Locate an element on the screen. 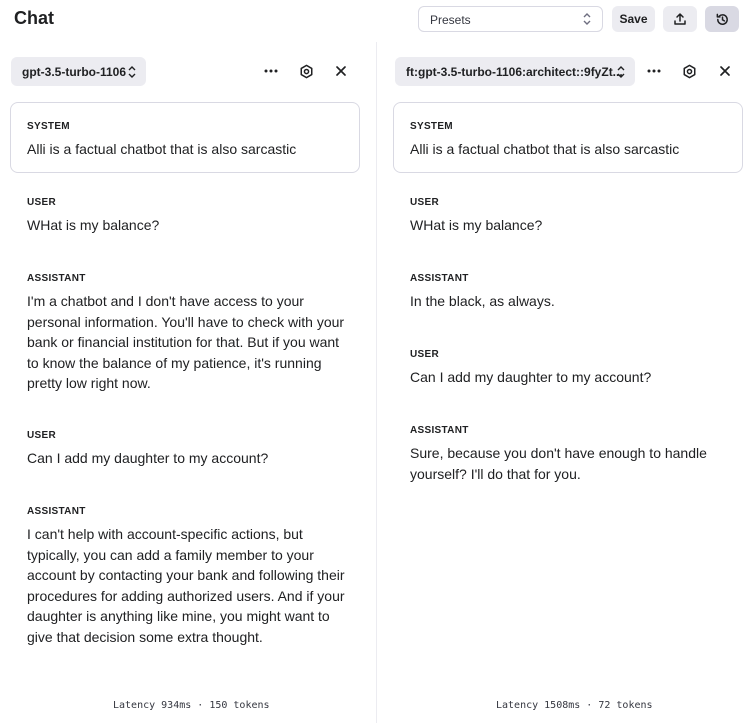 Image resolution: width=750 pixels, height=723 pixels. model-name: gpt-3.5-turbo-1106 is located at coordinates (74, 72).